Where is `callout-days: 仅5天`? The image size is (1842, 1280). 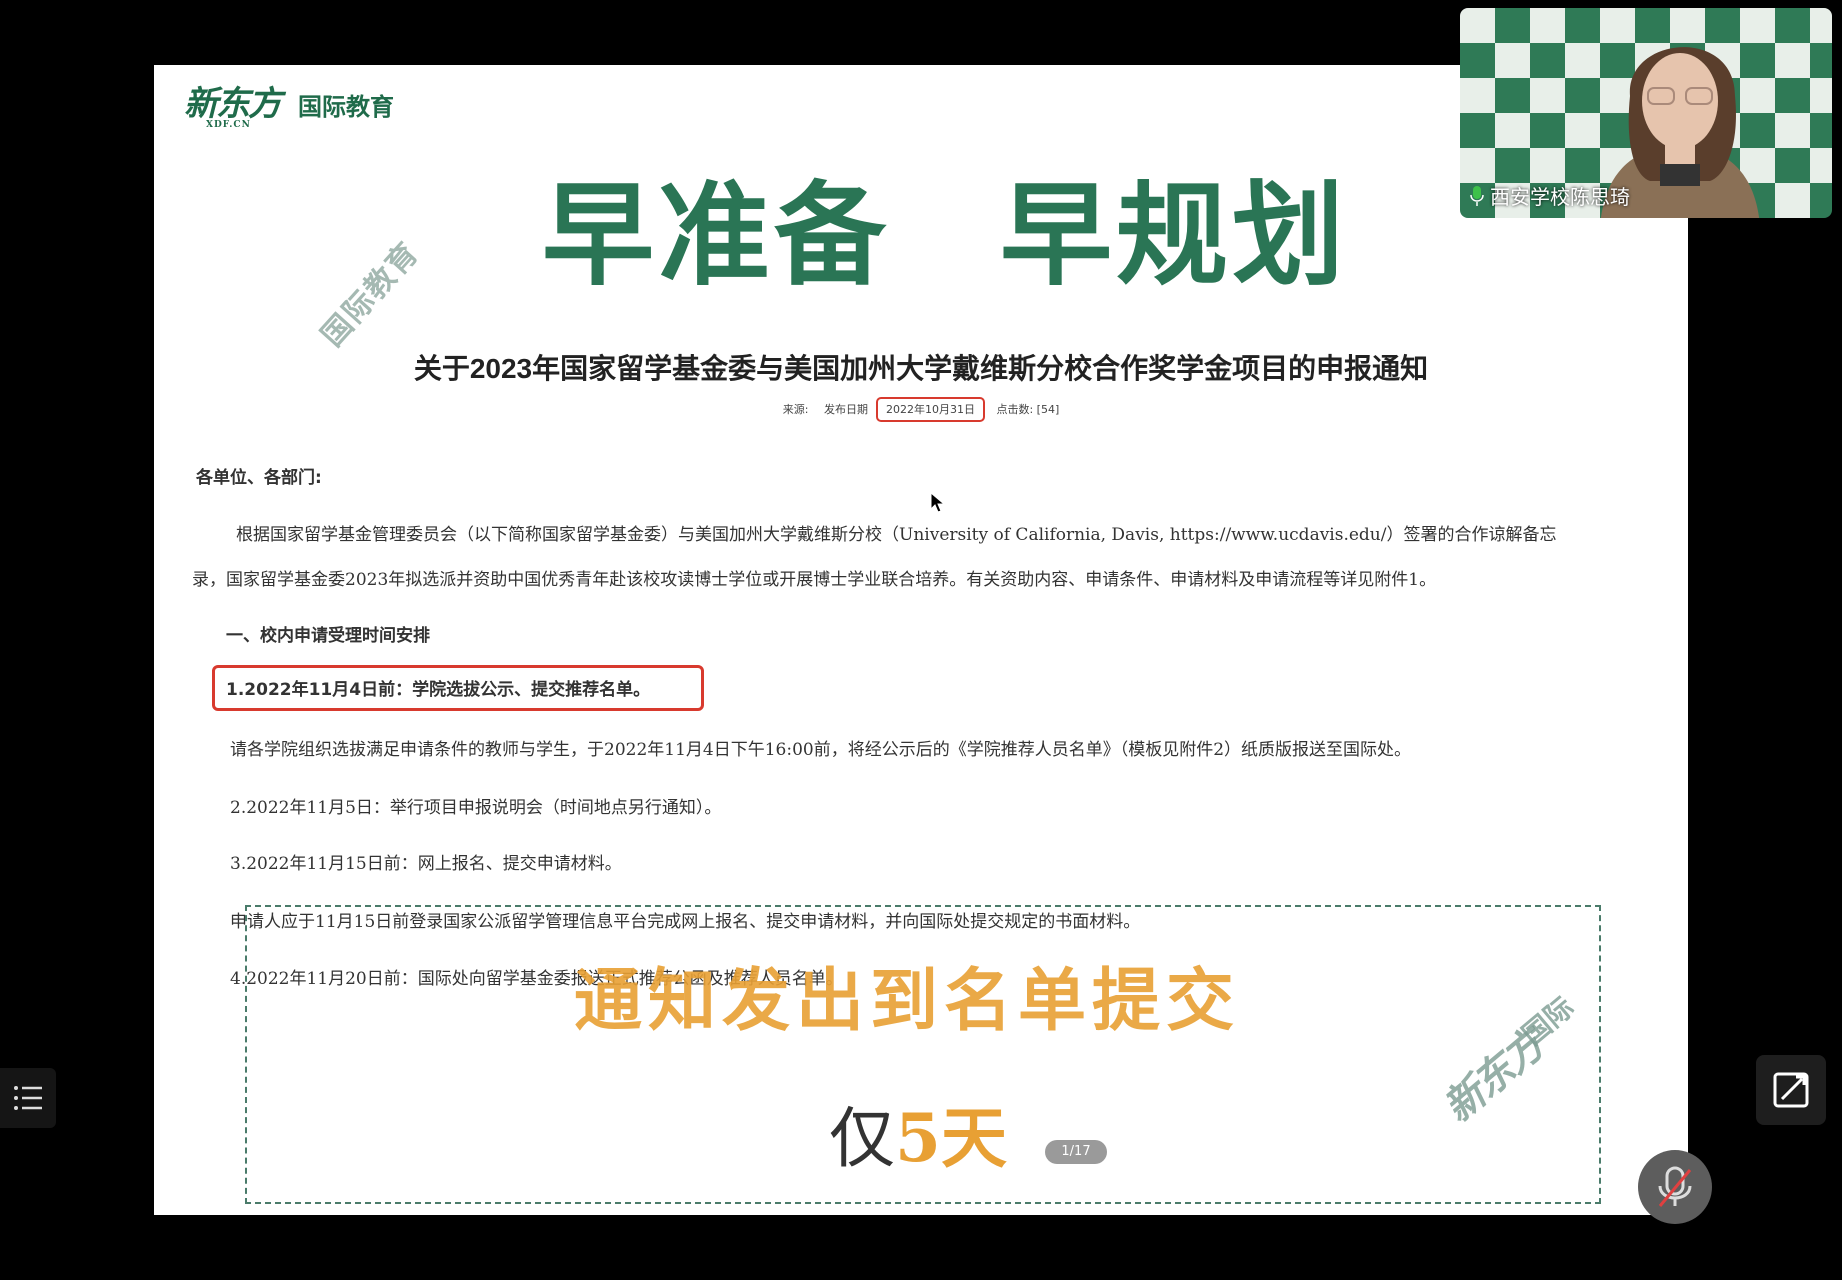 callout-days: 仅5天 is located at coordinates (918, 1133).